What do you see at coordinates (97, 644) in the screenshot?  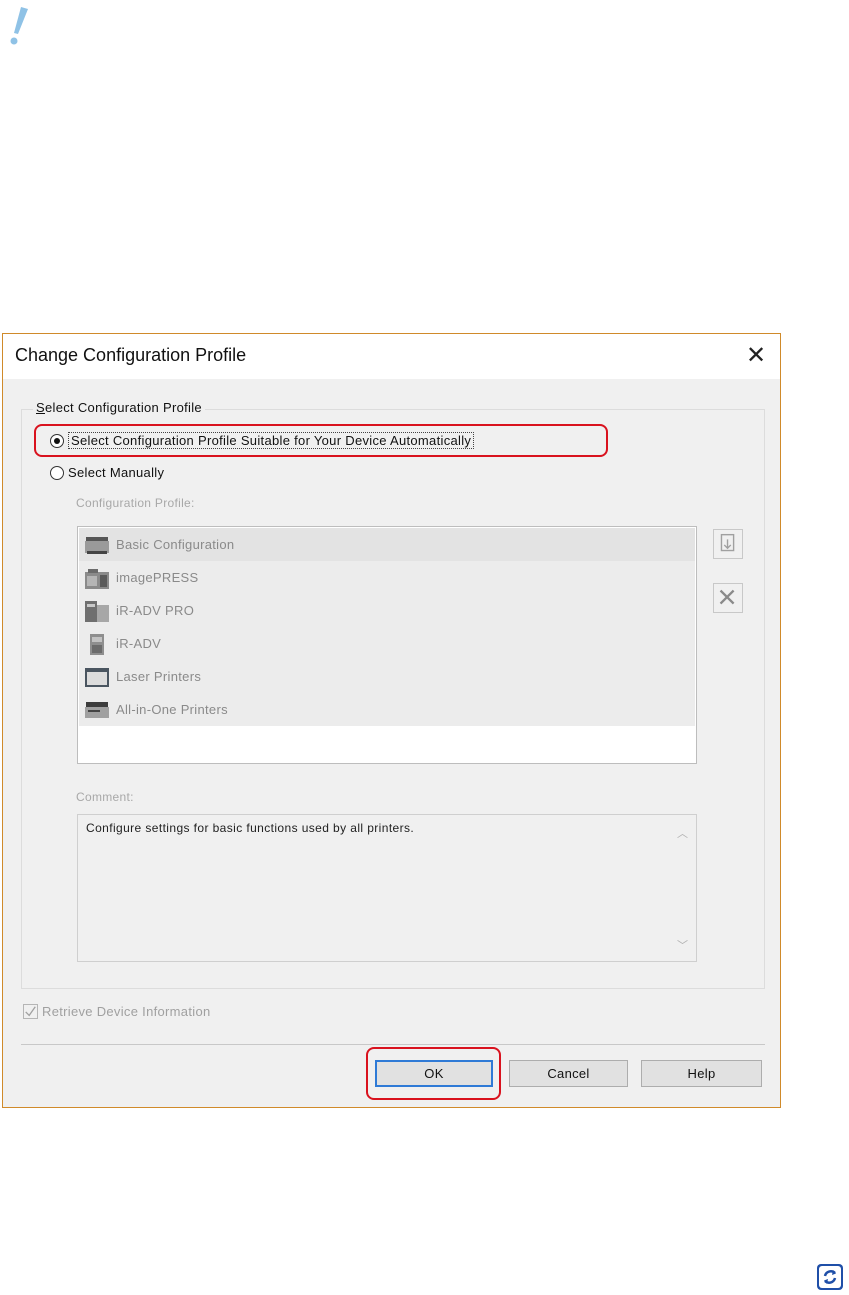 I see `multifunction-printer-icon` at bounding box center [97, 644].